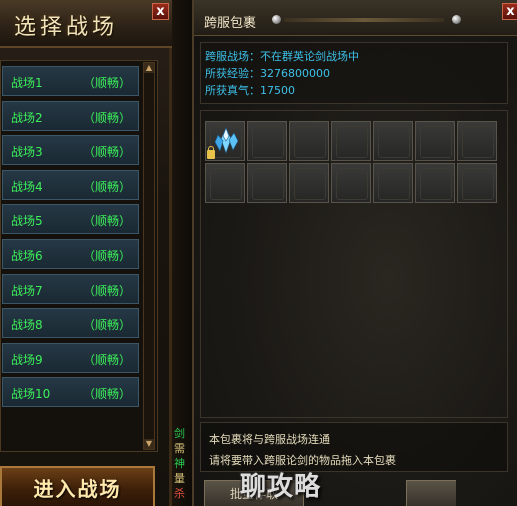  I want to click on panel-title: 选择战场, so click(66, 27).